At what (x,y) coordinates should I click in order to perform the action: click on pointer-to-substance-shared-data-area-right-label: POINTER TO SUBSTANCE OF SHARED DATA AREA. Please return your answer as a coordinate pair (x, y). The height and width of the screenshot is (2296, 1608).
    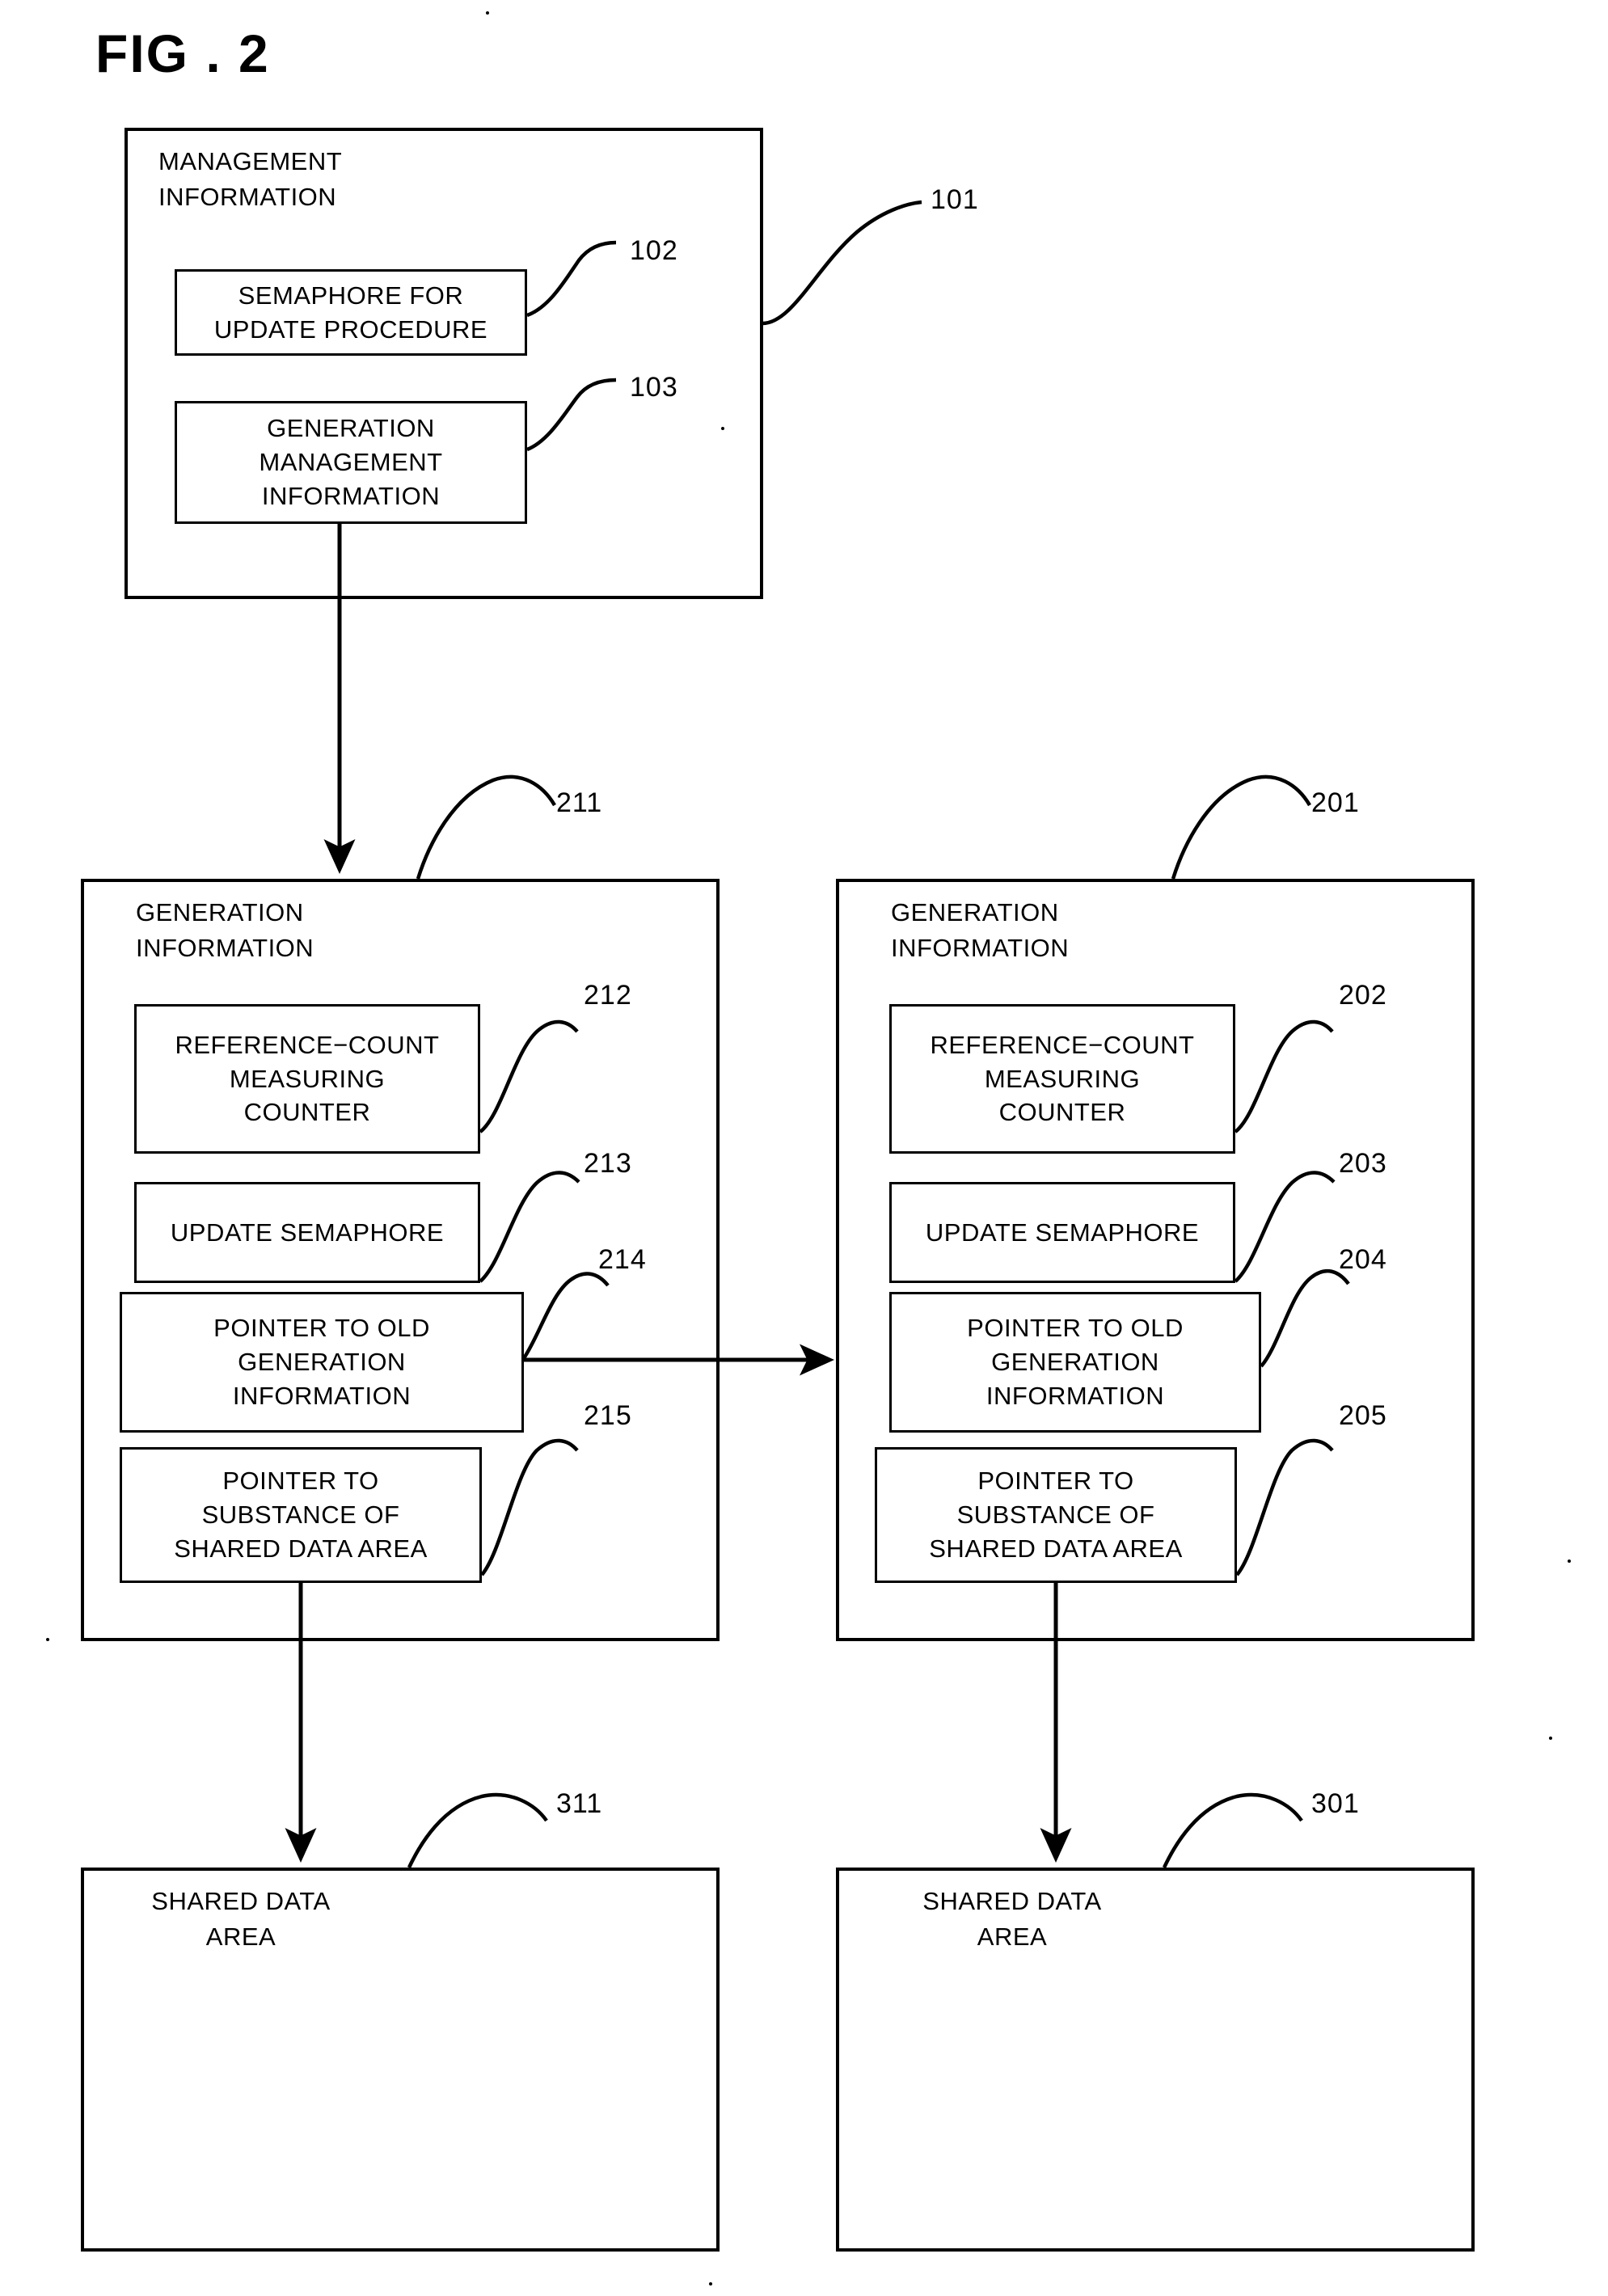
    Looking at the image, I should click on (1056, 1515).